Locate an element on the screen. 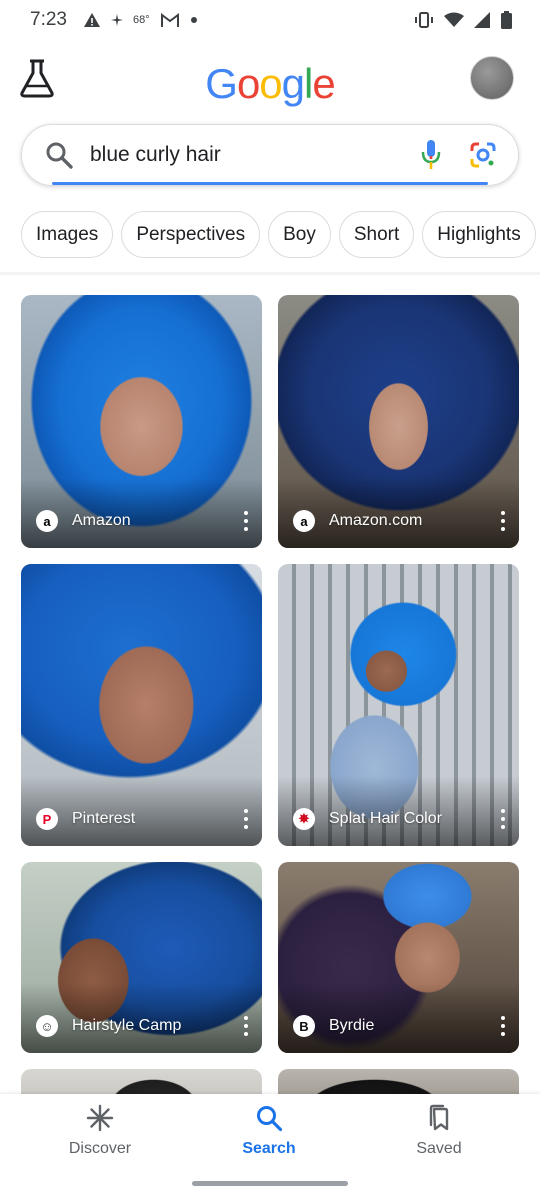 This screenshot has width=540, height=1200. alert-icon is located at coordinates (91, 20).